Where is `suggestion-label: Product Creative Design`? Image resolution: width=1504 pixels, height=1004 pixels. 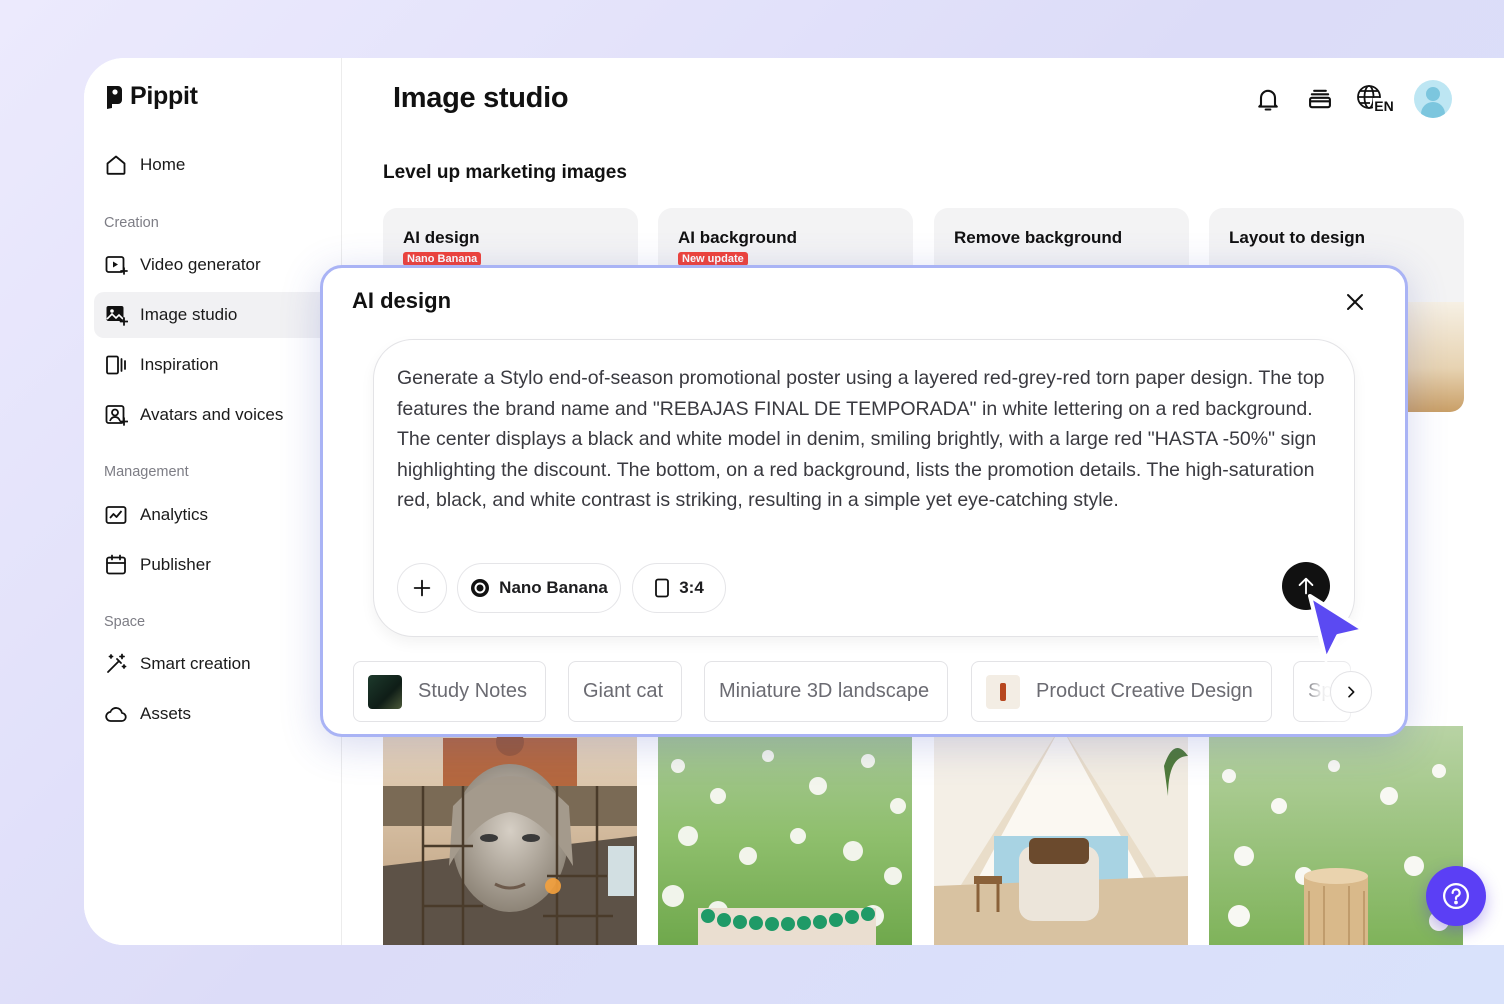 suggestion-label: Product Creative Design is located at coordinates (1144, 691).